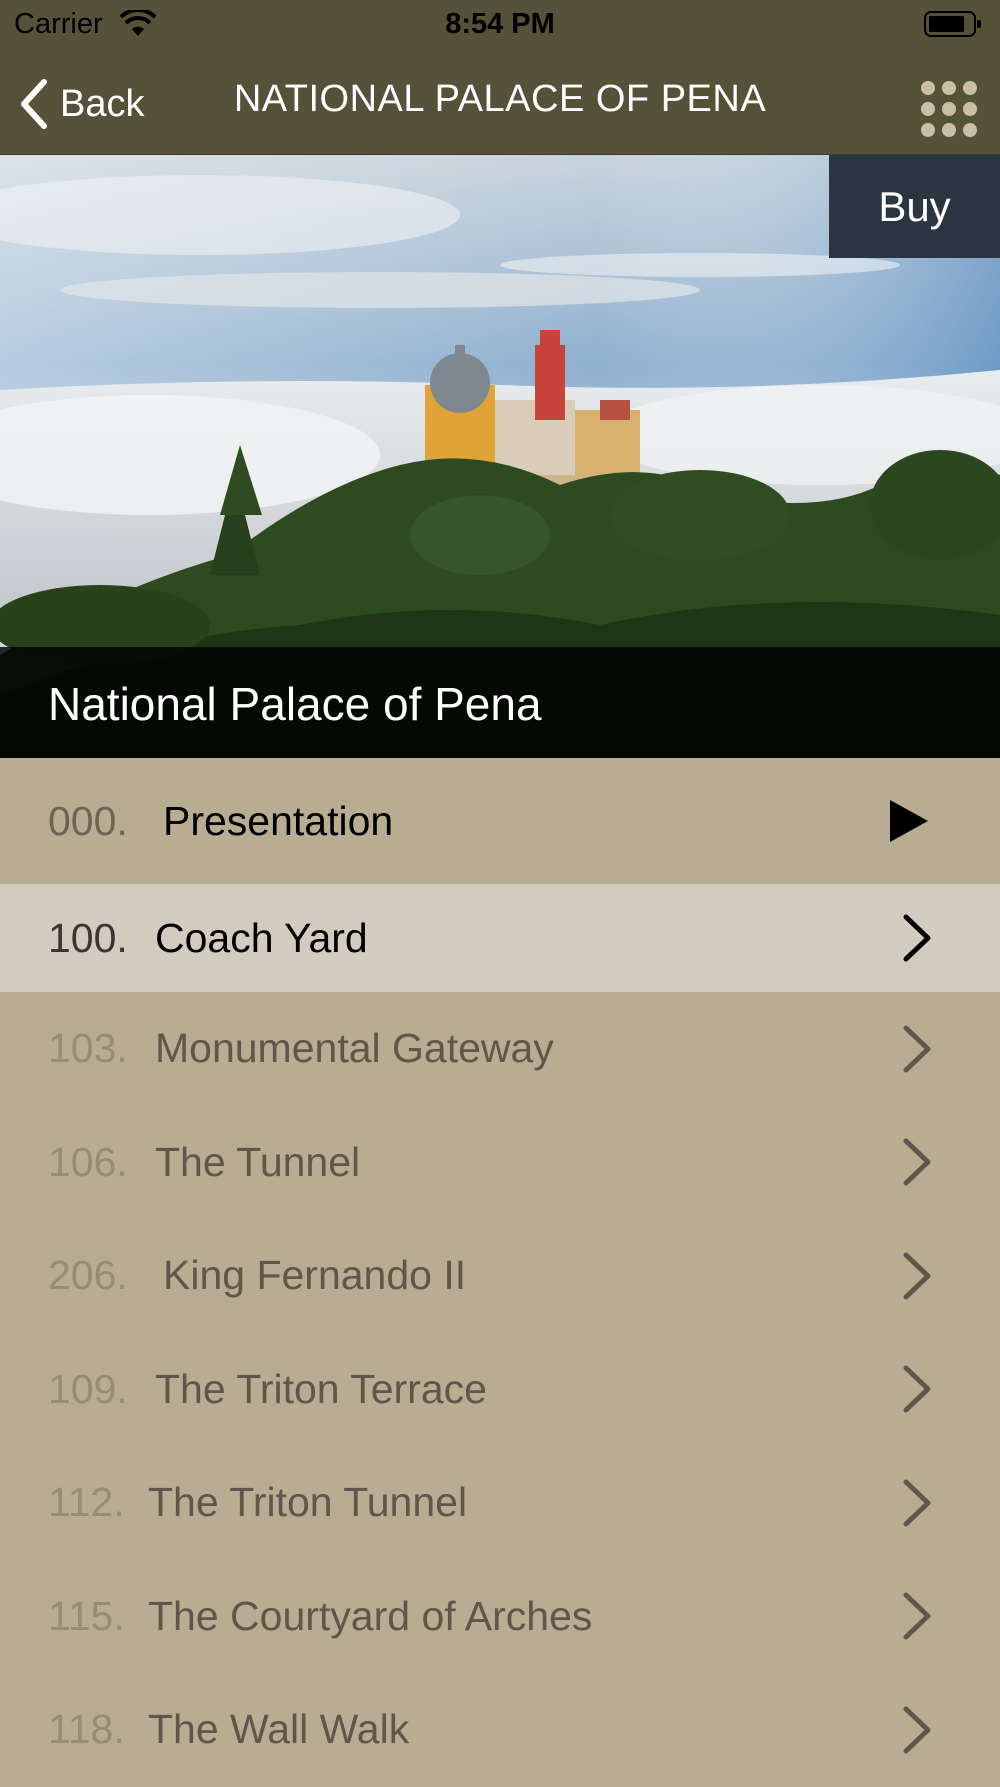 The image size is (1000, 1787). What do you see at coordinates (500, 1276) in the screenshot?
I see `list-item: 206. King Fernando II` at bounding box center [500, 1276].